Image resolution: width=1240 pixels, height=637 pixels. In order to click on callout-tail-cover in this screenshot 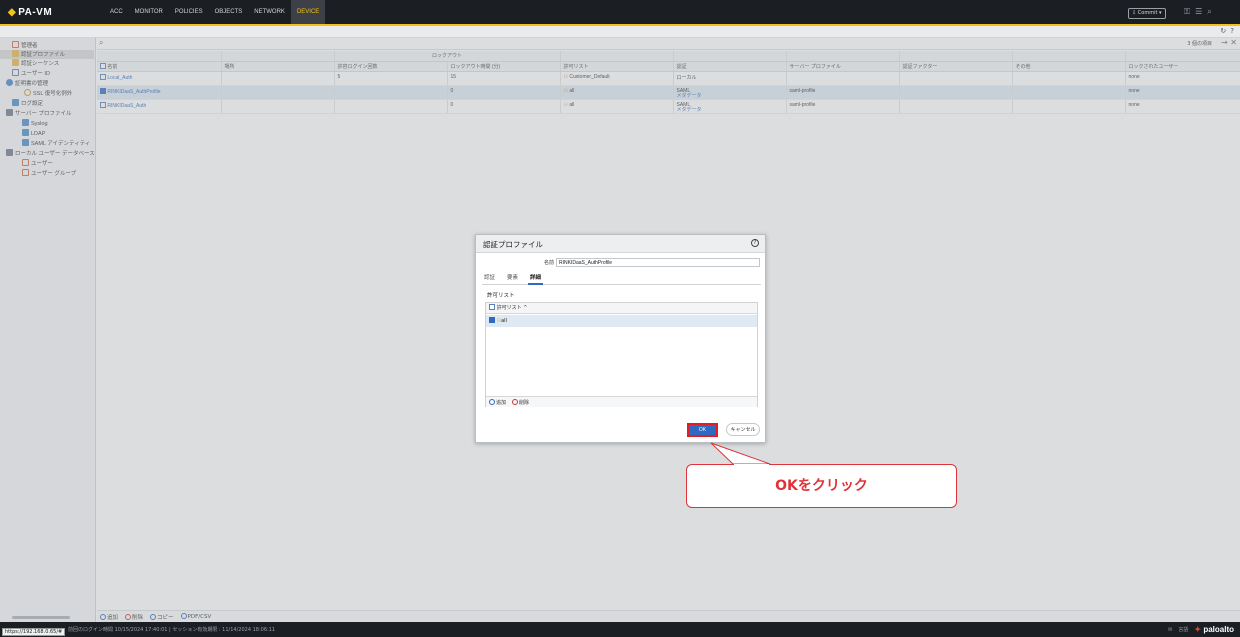, I will do `click(751, 465)`.